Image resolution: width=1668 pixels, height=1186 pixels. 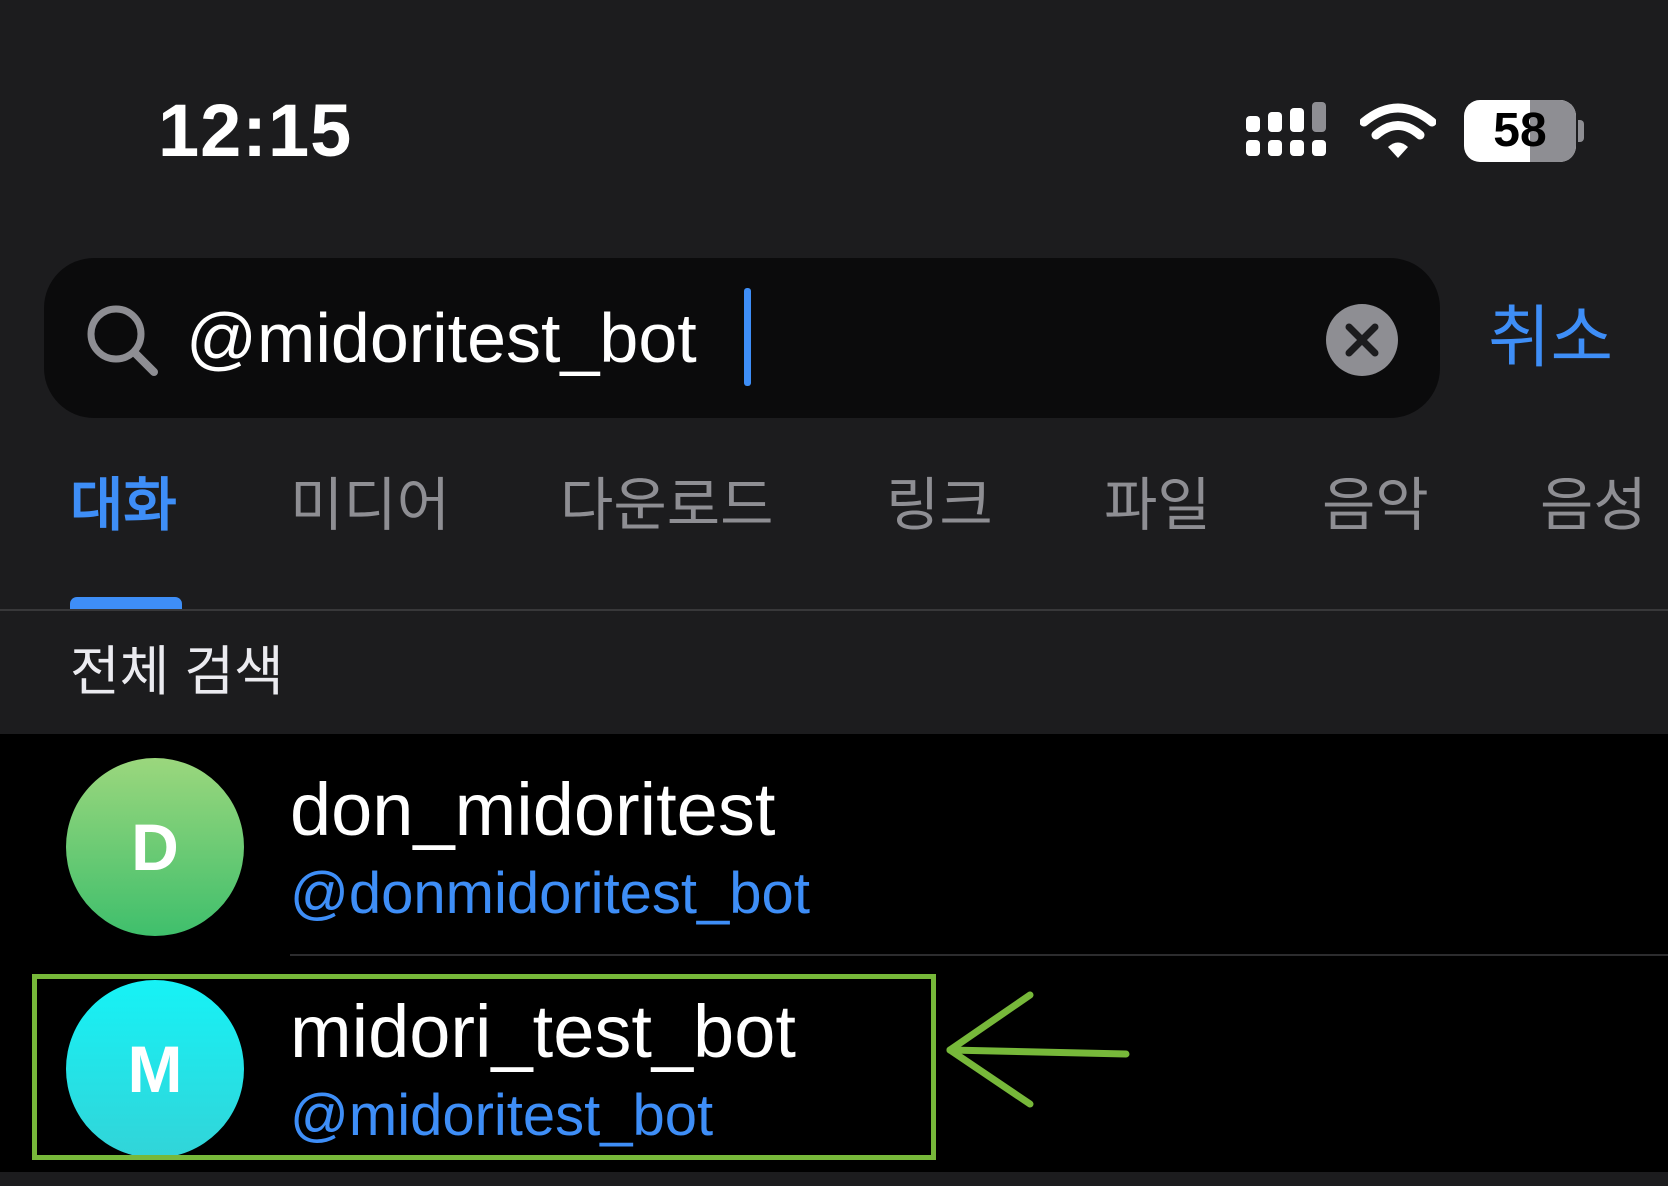 What do you see at coordinates (747, 337) in the screenshot?
I see `text-cursor` at bounding box center [747, 337].